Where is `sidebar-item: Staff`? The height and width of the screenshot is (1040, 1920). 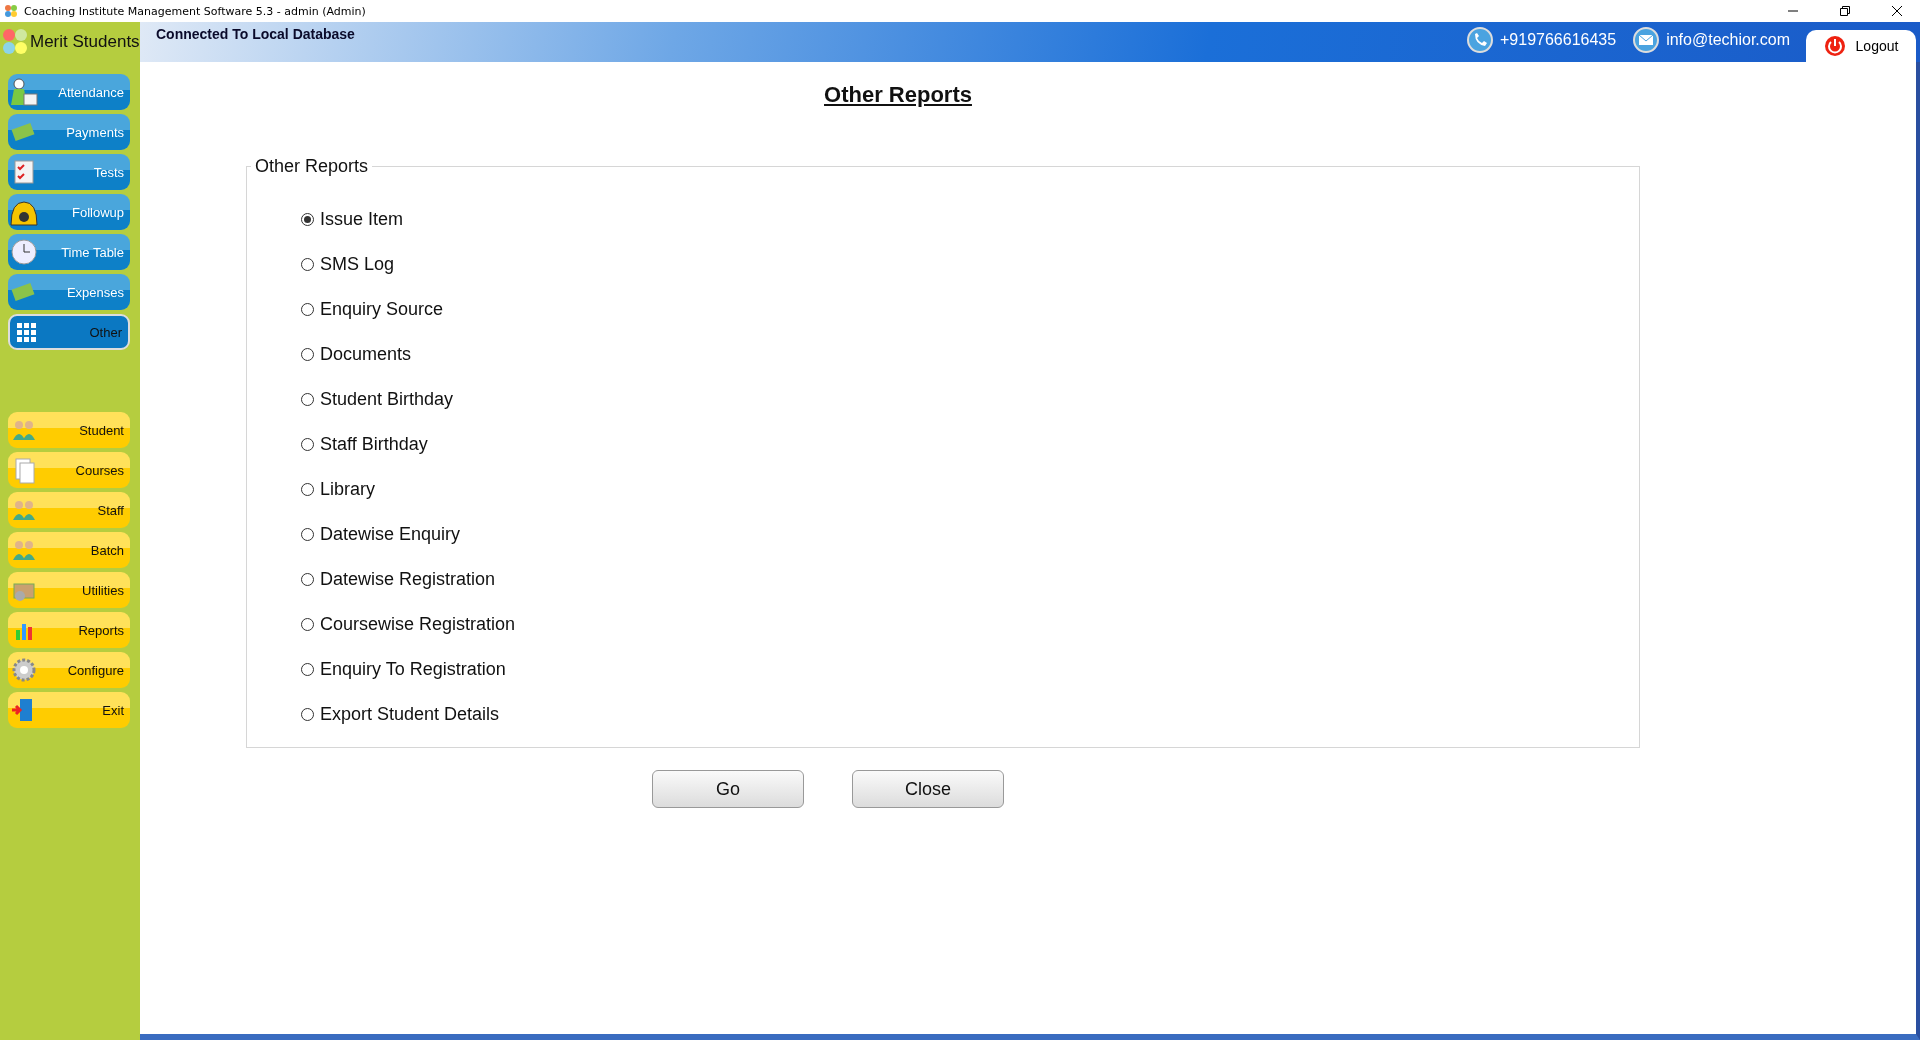
sidebar-item: Staff is located at coordinates (69, 510).